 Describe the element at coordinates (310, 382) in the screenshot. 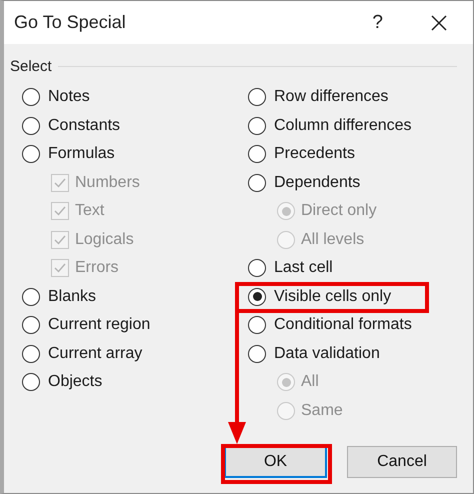

I see `option-label: All` at that location.